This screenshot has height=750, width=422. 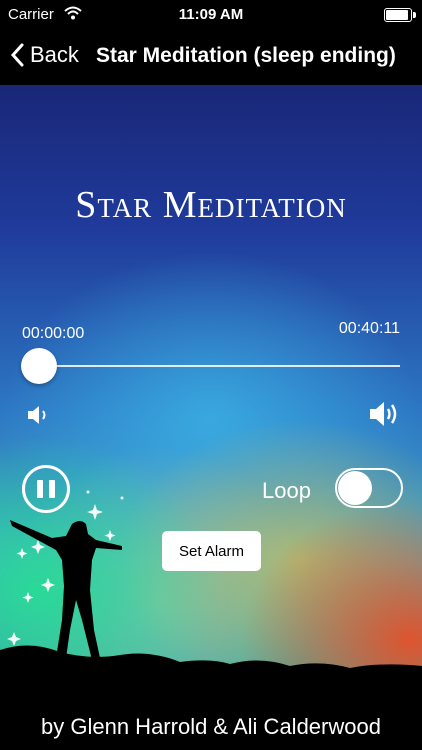 I want to click on navigation-bar: Back Star Meditation (sleep ending), so click(x=211, y=57).